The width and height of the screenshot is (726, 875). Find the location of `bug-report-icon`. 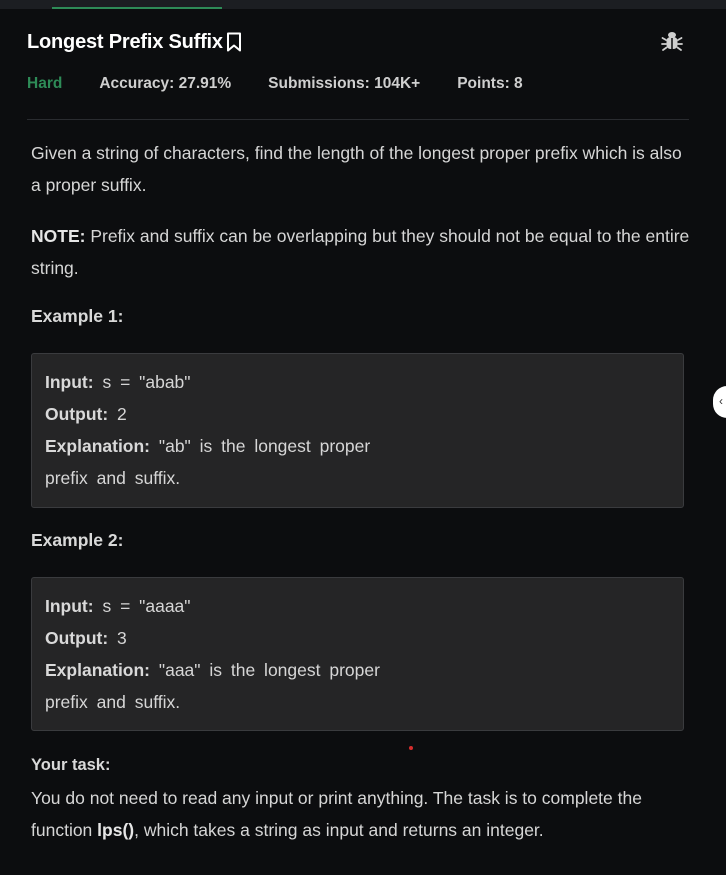

bug-report-icon is located at coordinates (672, 41).